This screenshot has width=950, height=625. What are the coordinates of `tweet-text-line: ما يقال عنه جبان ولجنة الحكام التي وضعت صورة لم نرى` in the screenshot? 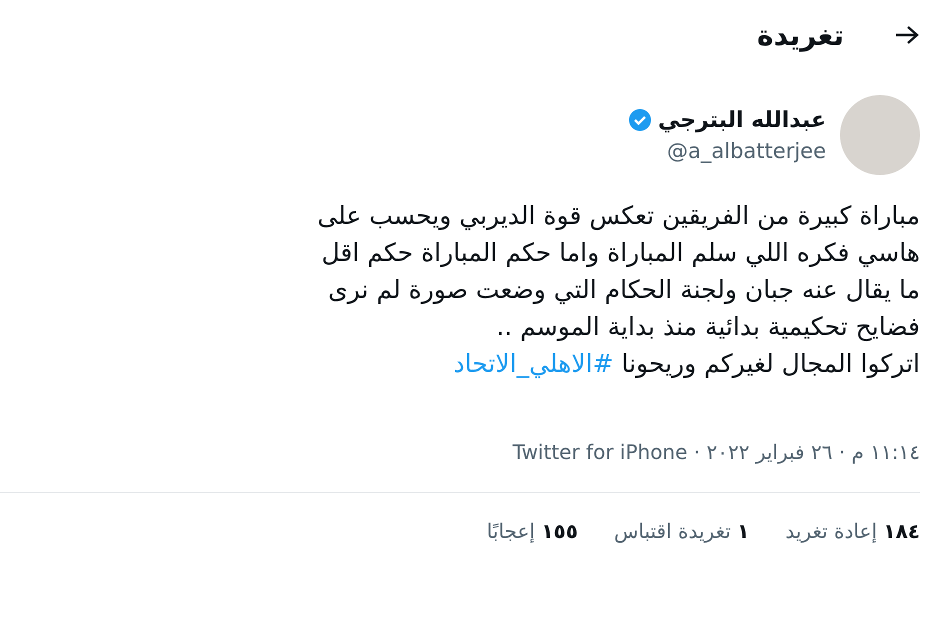 It's located at (624, 290).